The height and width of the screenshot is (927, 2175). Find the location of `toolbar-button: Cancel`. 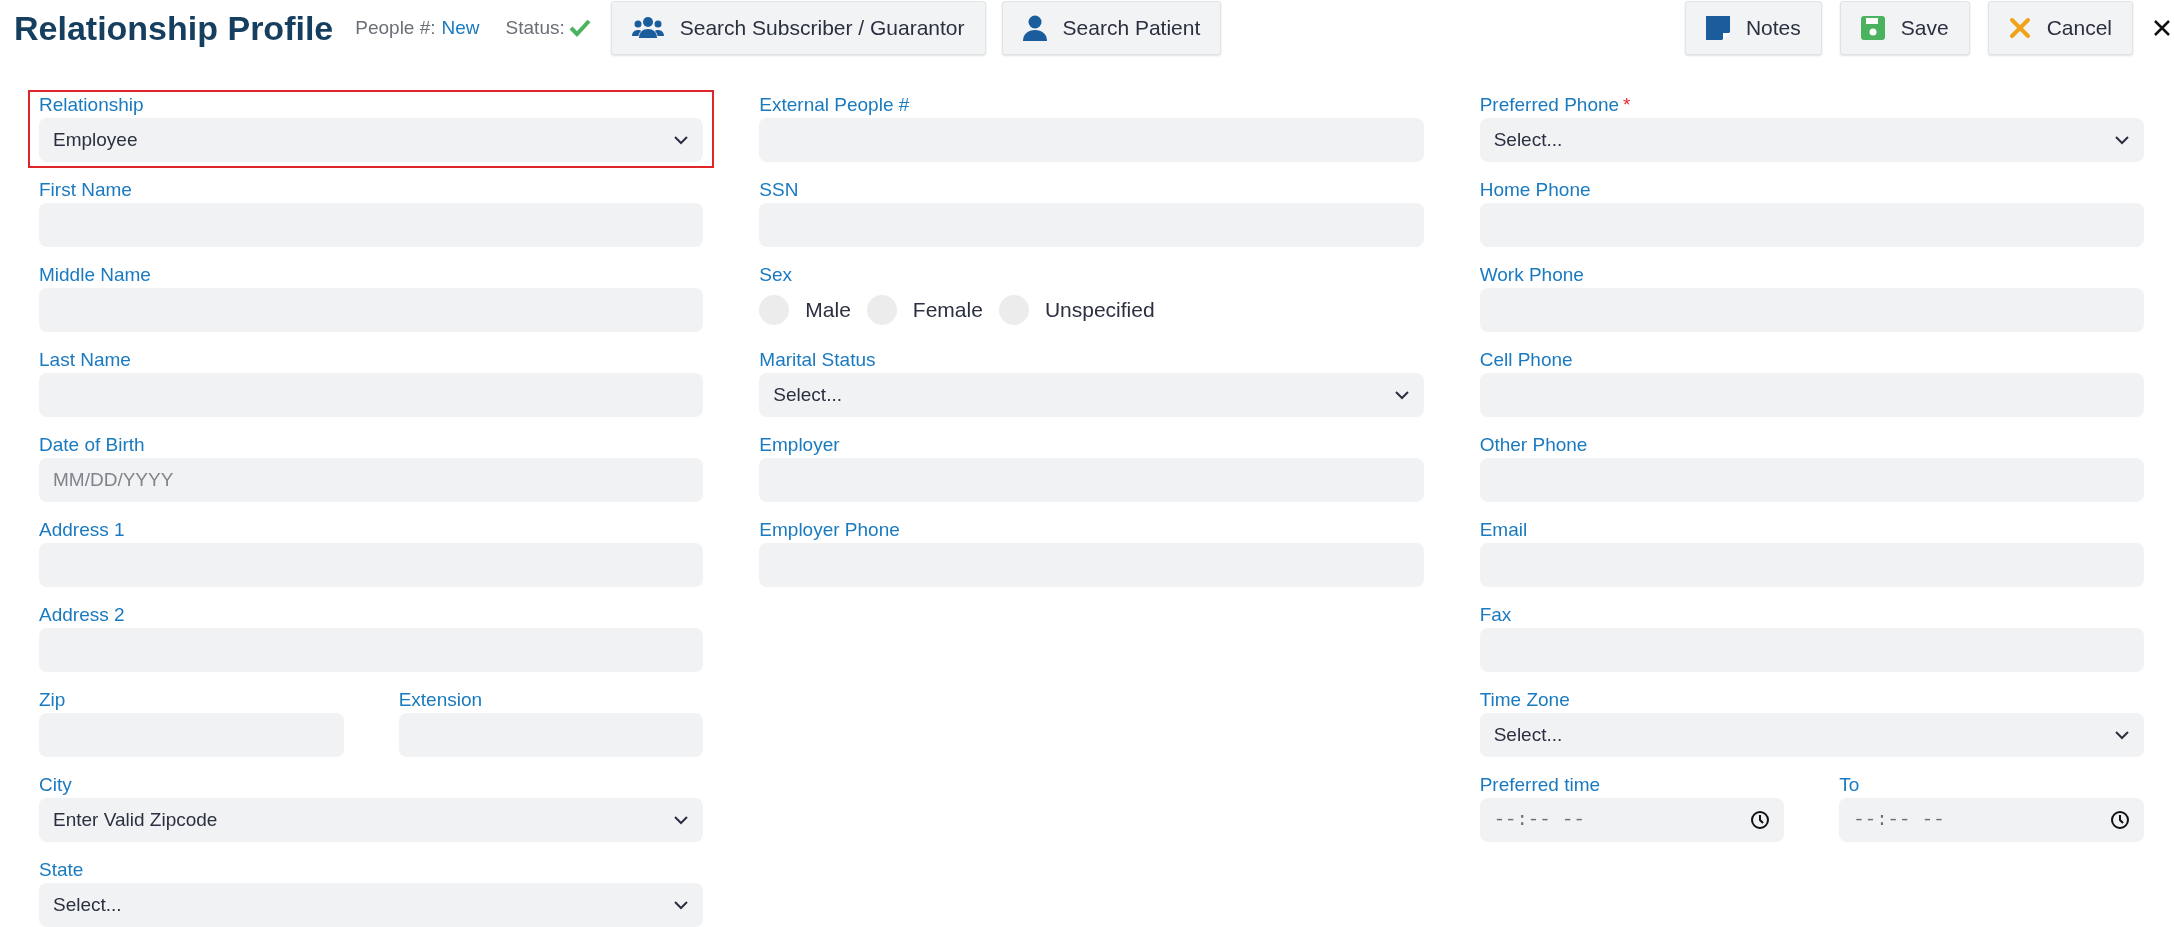

toolbar-button: Cancel is located at coordinates (2060, 28).